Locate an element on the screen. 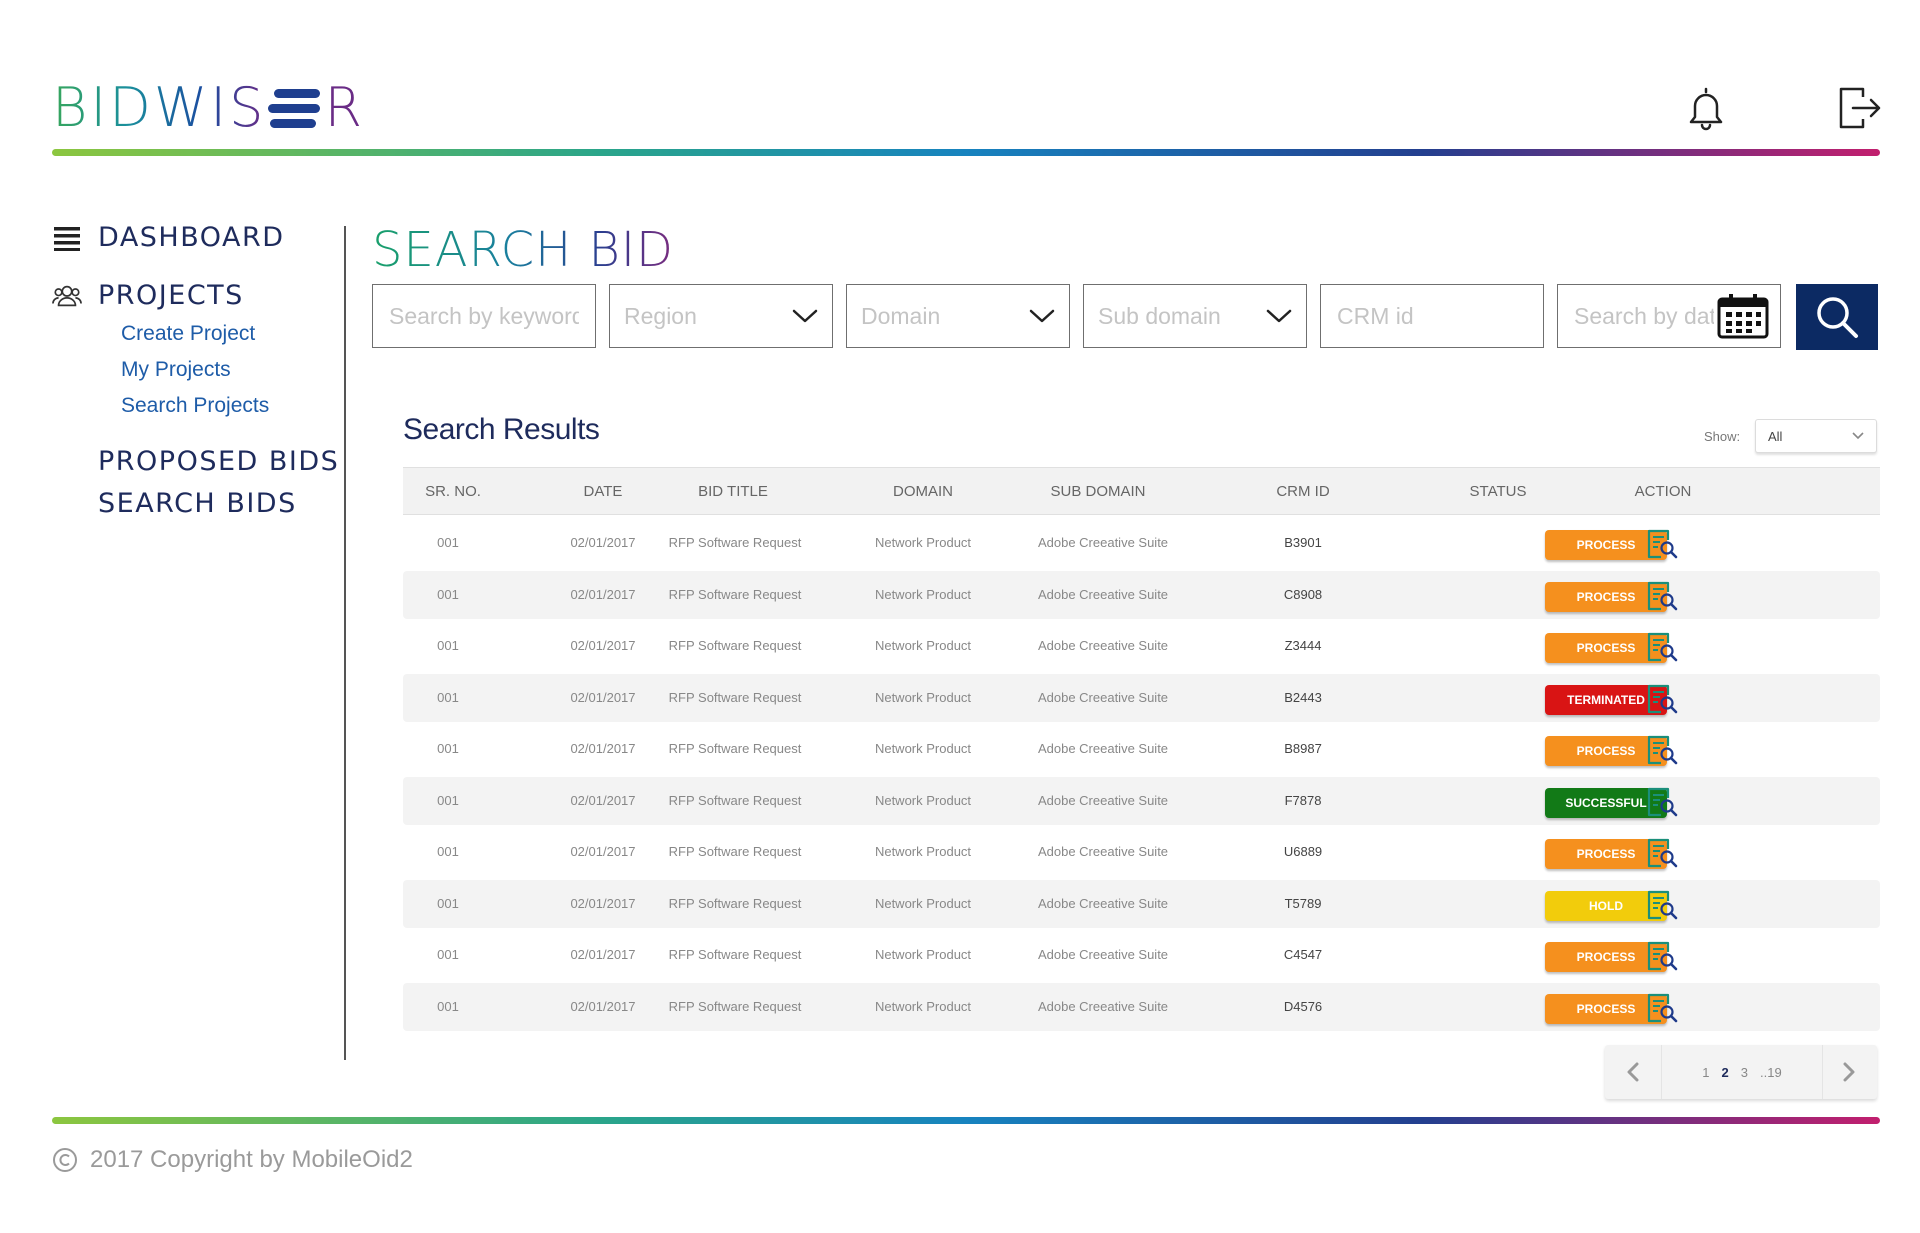 Image resolution: width=1920 pixels, height=1233 pixels. chevron-right-icon is located at coordinates (1849, 1072).